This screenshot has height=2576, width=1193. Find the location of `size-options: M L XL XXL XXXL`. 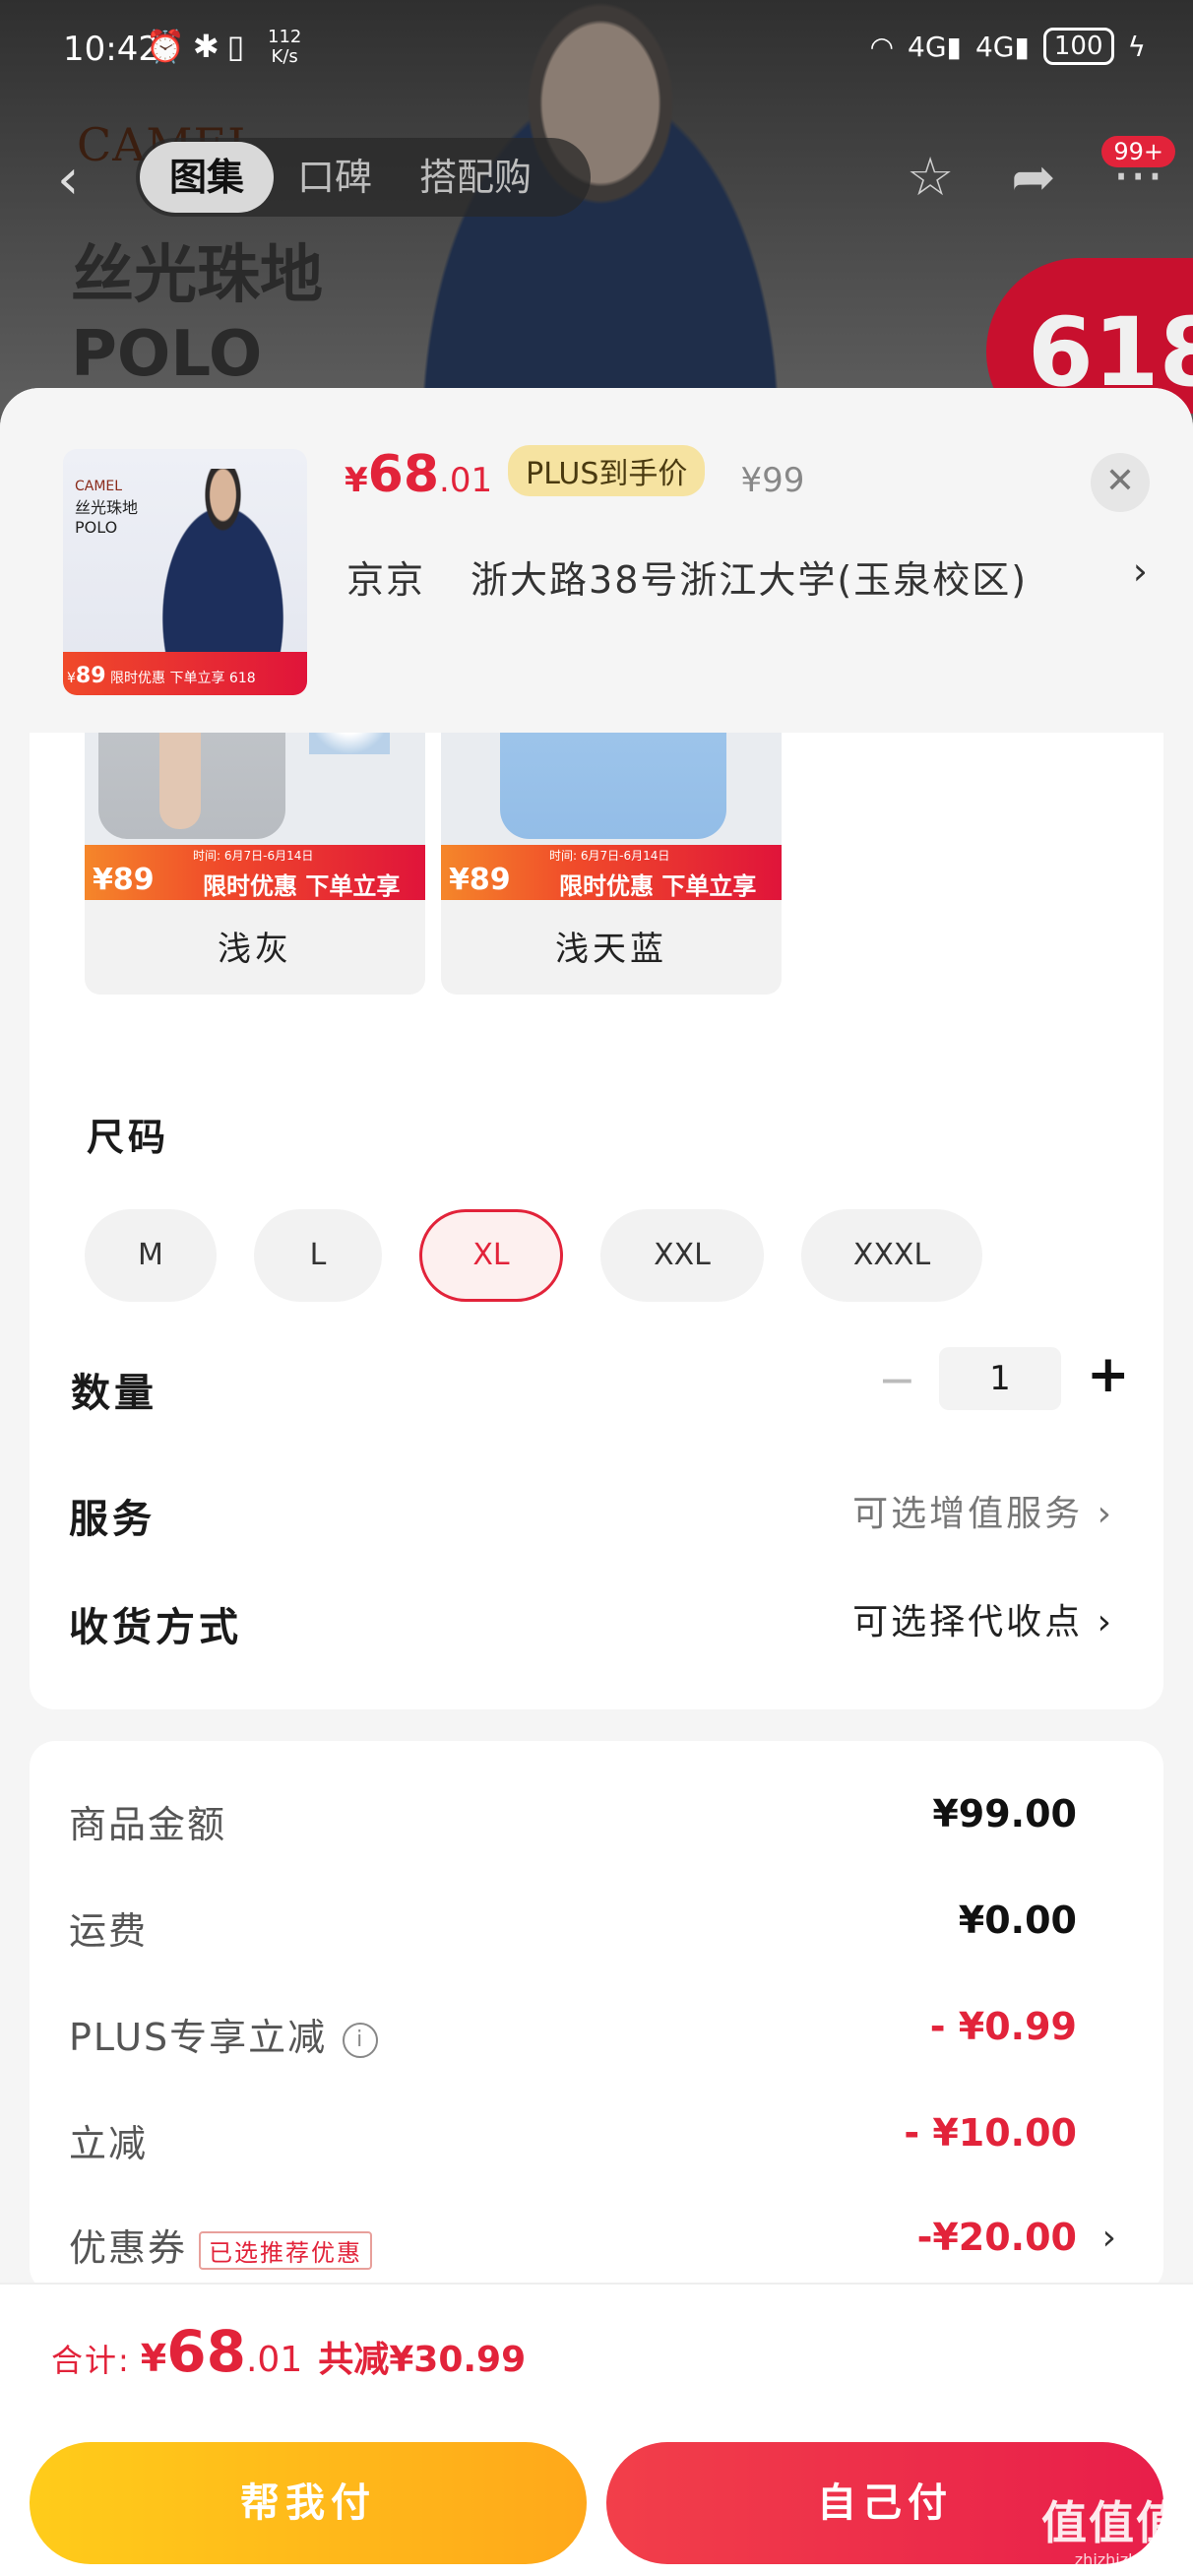

size-options: M L XL XXL XXXL is located at coordinates (533, 1255).